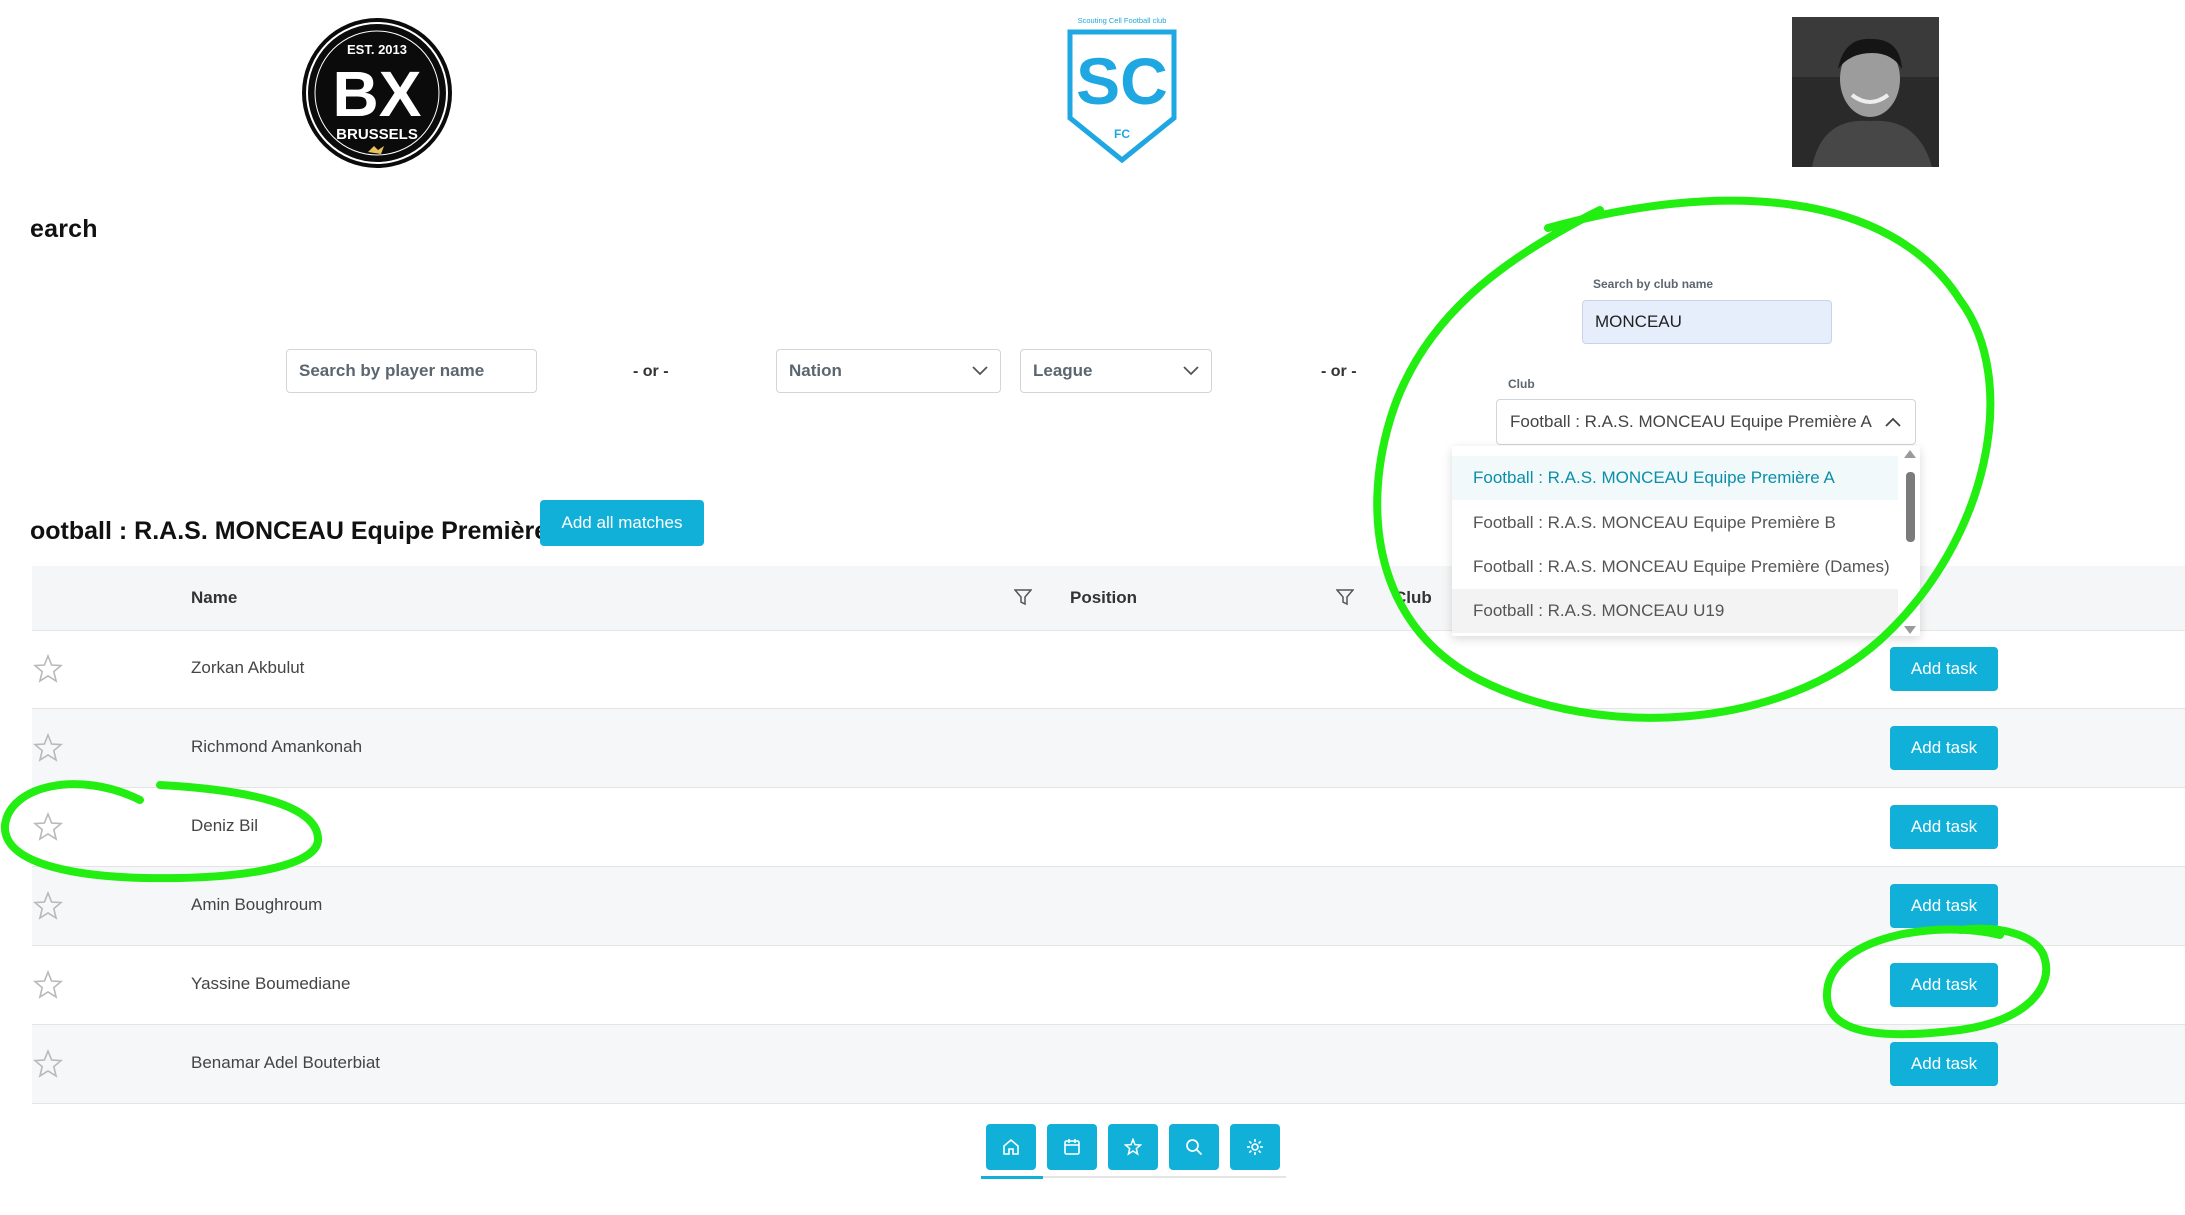 This screenshot has height=1215, width=2185. What do you see at coordinates (1122, 20) in the screenshot?
I see `logo-caption: Scouting Cell Football club` at bounding box center [1122, 20].